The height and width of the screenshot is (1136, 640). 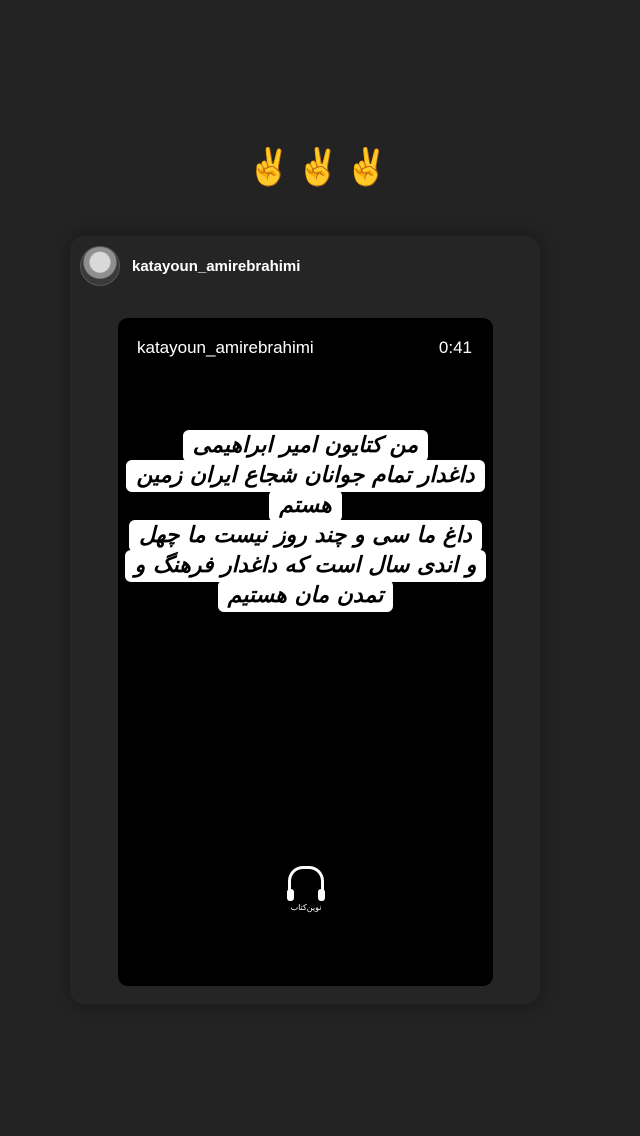 I want to click on caption-line: و اندی سال است که داغدار فرهنگ و, so click(x=305, y=566).